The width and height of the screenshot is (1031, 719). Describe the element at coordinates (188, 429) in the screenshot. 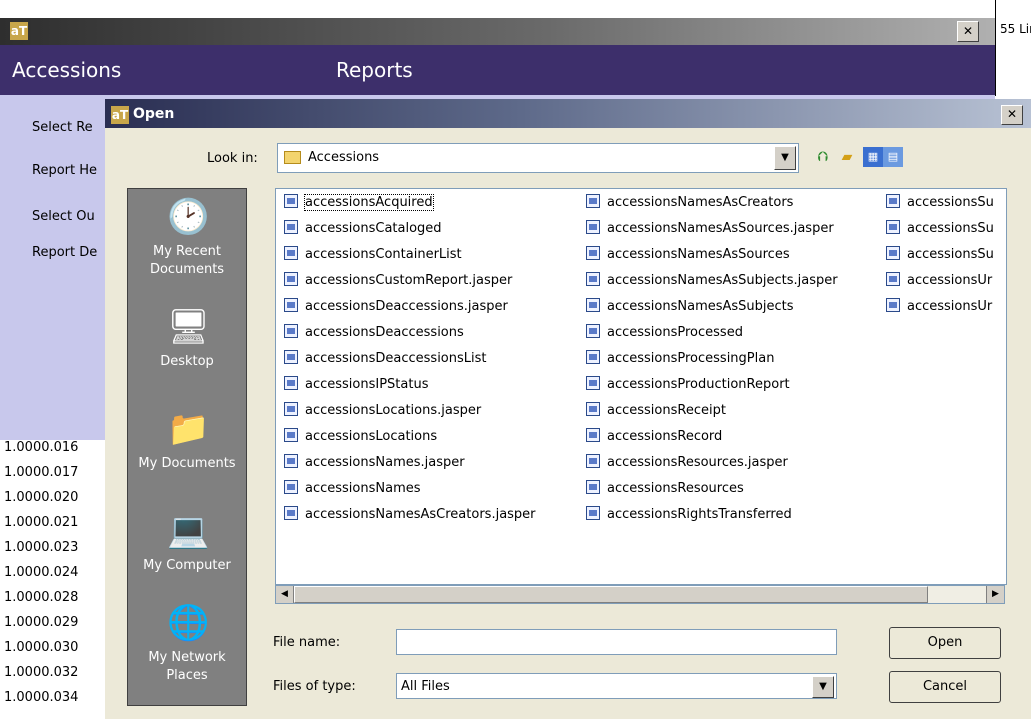

I see `my-documents-icon: 📁` at that location.